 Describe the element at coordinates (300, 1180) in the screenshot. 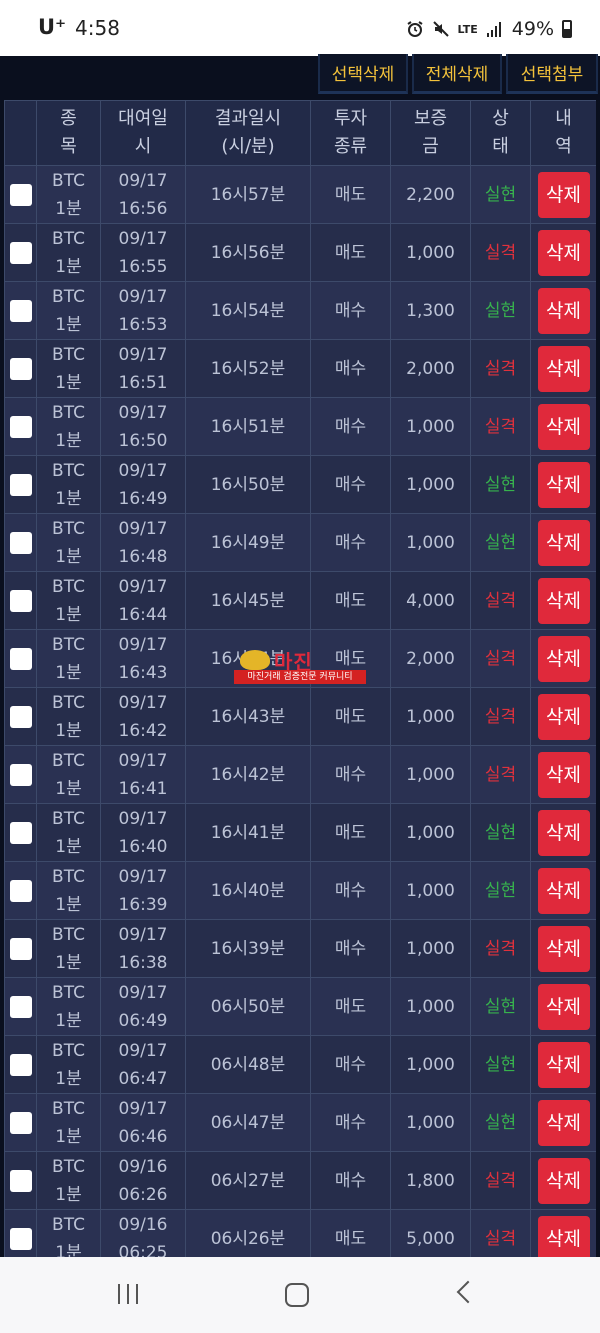

I see `table-row: BTC 1분 09/16 06:26 06시27분 매수 1,800 실격 삭제` at that location.